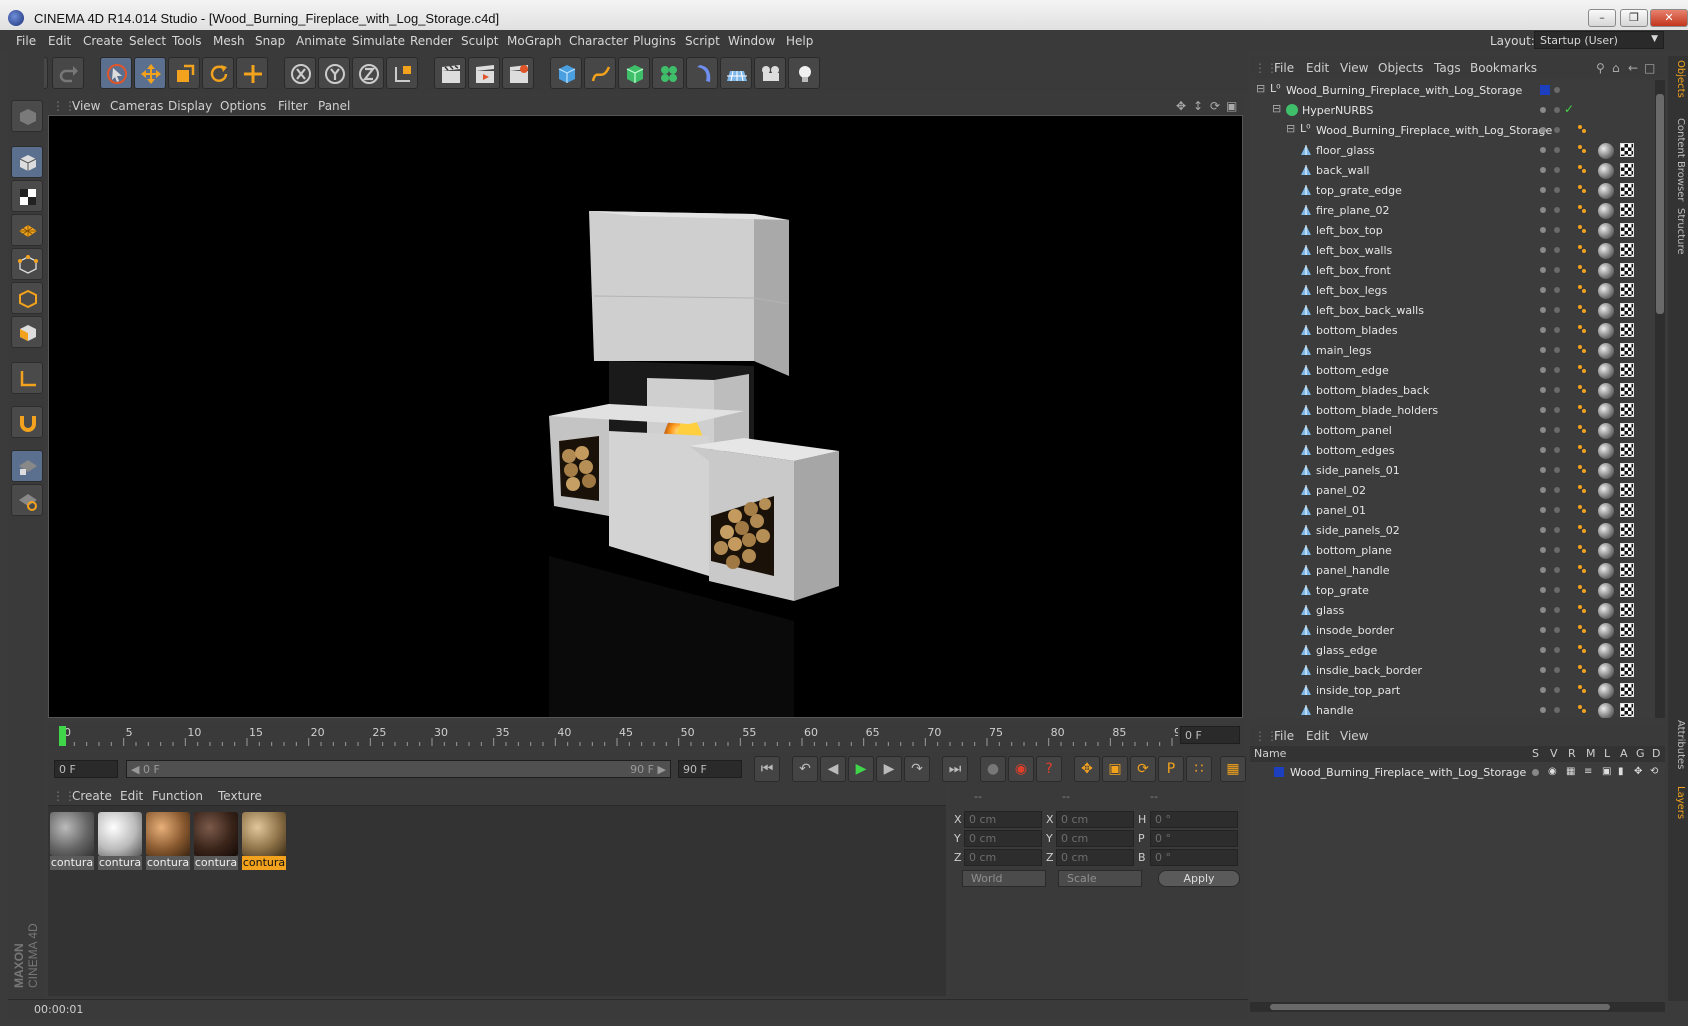  I want to click on key-rotation-button: ⟳, so click(1143, 769).